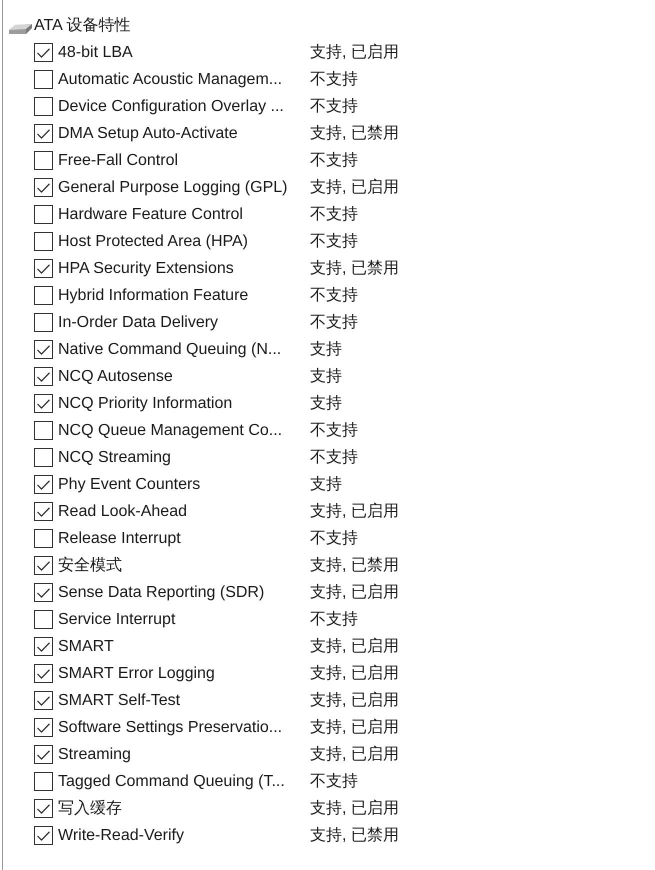  Describe the element at coordinates (20, 28) in the screenshot. I see `drive-icon` at that location.